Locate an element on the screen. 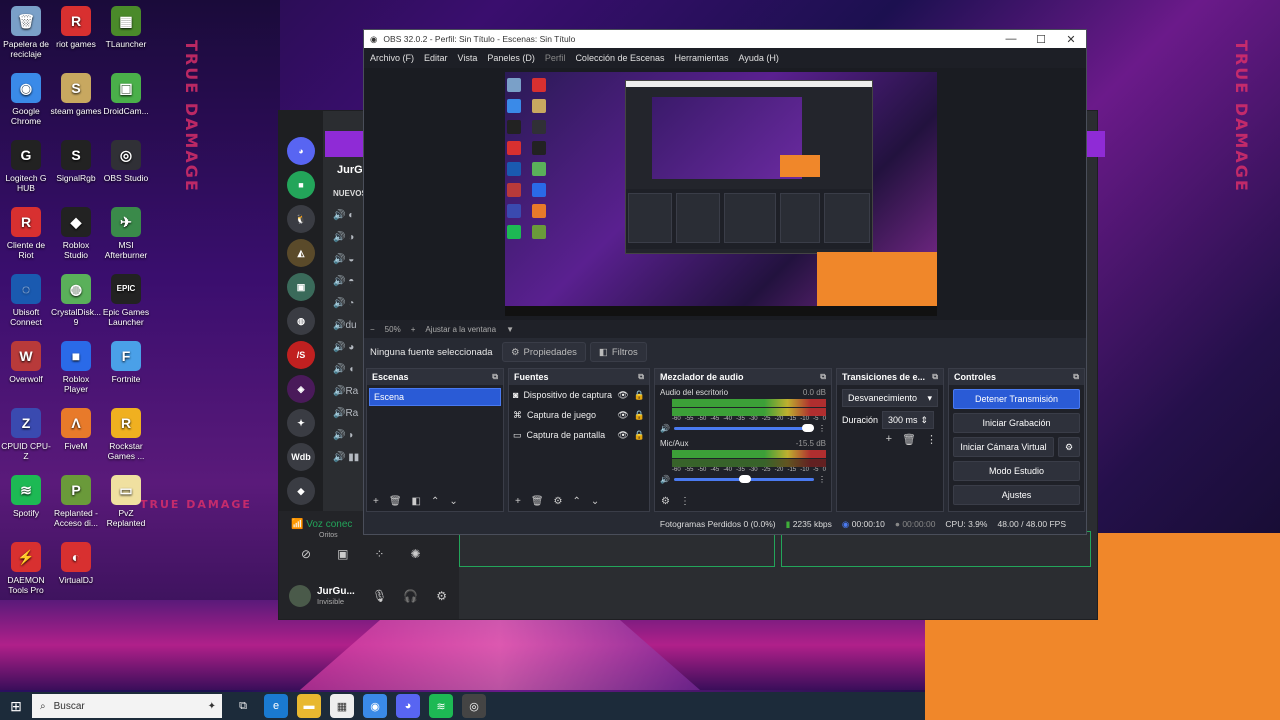  soundboard-icon: ✺ is located at coordinates (415, 554).